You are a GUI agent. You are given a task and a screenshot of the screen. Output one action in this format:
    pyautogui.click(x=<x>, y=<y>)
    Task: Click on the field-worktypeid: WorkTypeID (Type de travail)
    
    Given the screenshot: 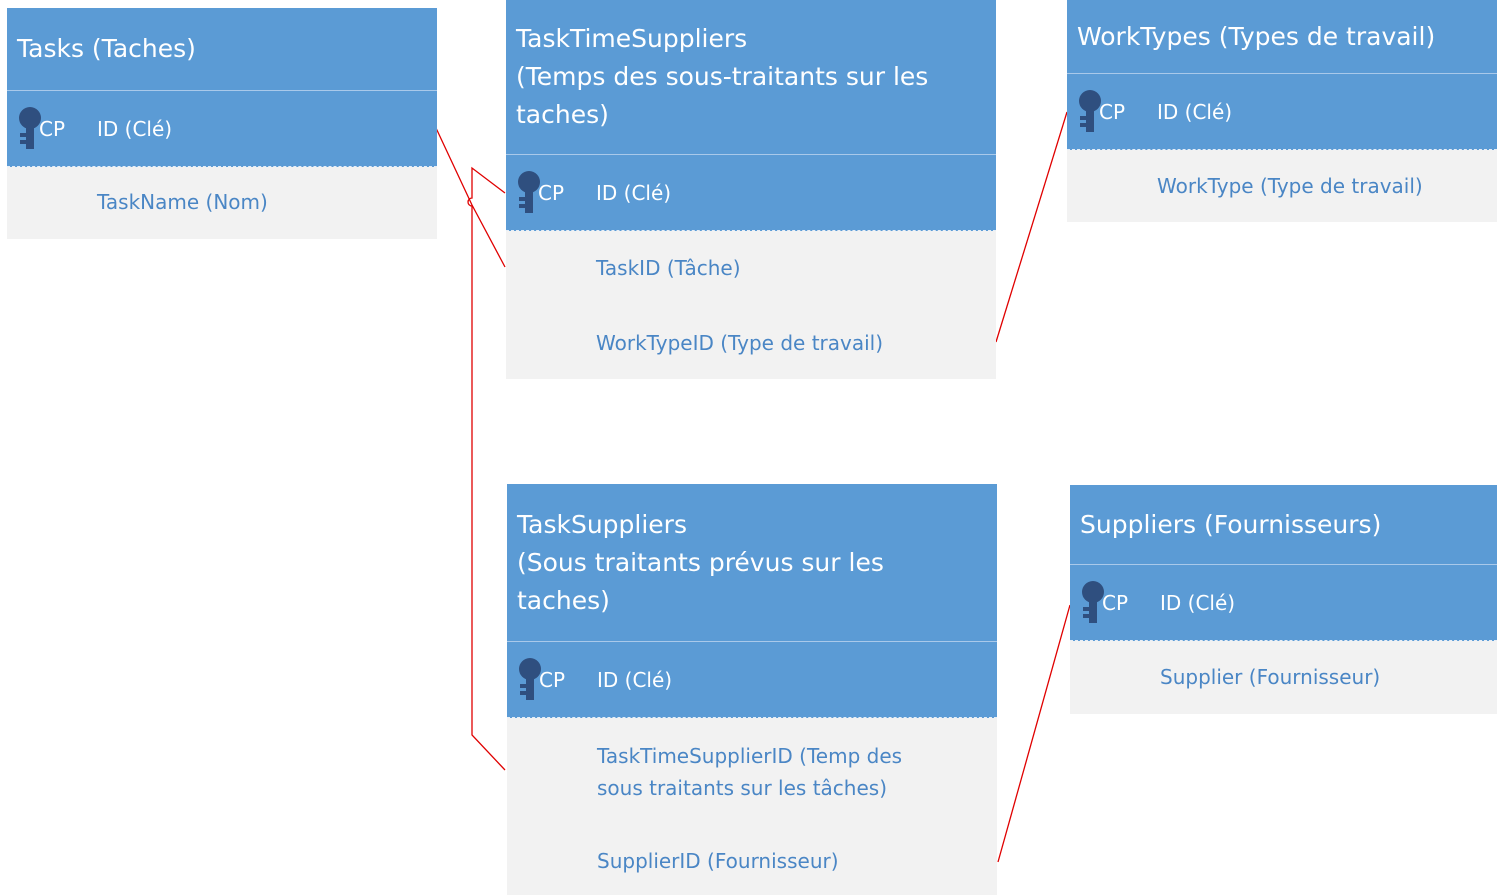 What is the action you would take?
    pyautogui.click(x=739, y=343)
    